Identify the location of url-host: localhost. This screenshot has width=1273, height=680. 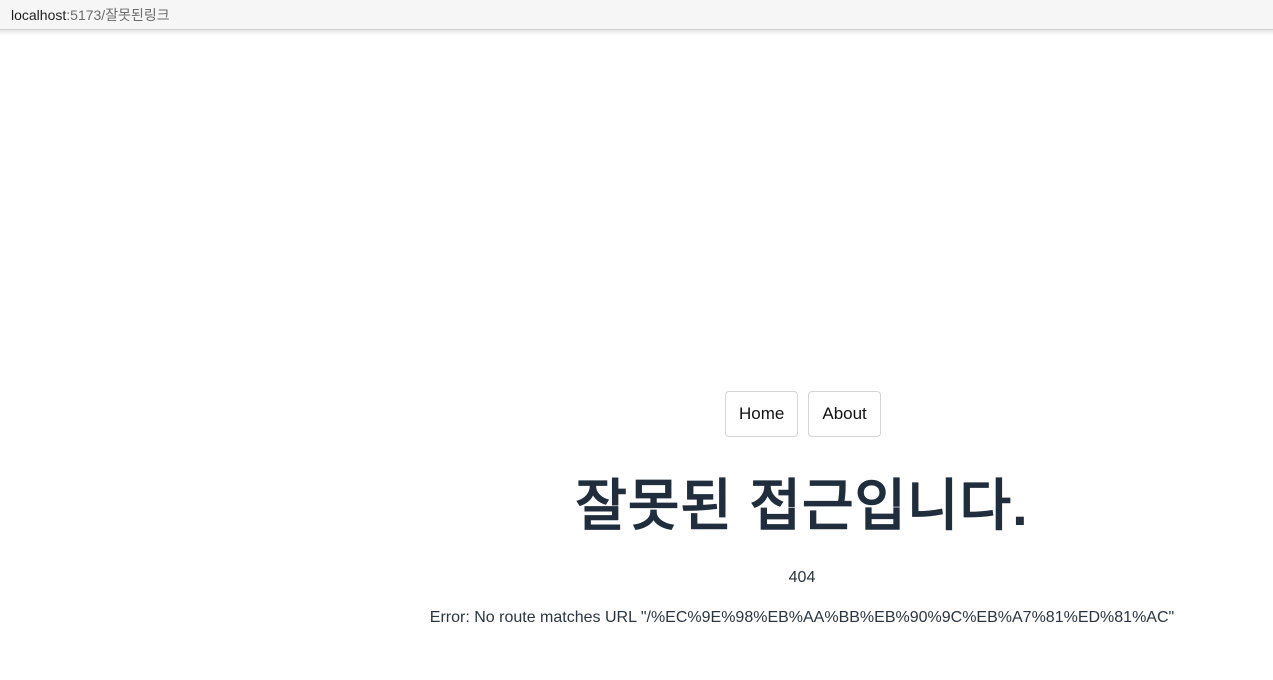
(39, 15).